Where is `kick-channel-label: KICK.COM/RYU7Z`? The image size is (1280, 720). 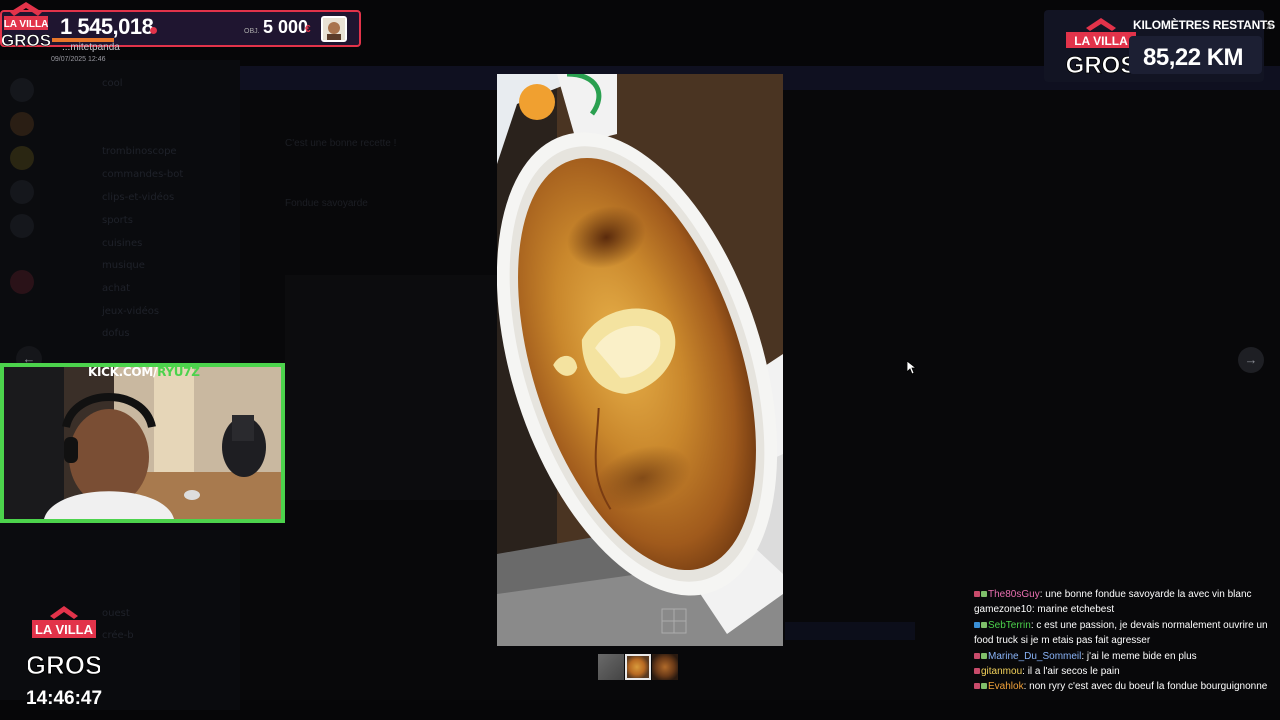
kick-channel-label: KICK.COM/RYU7Z is located at coordinates (144, 372).